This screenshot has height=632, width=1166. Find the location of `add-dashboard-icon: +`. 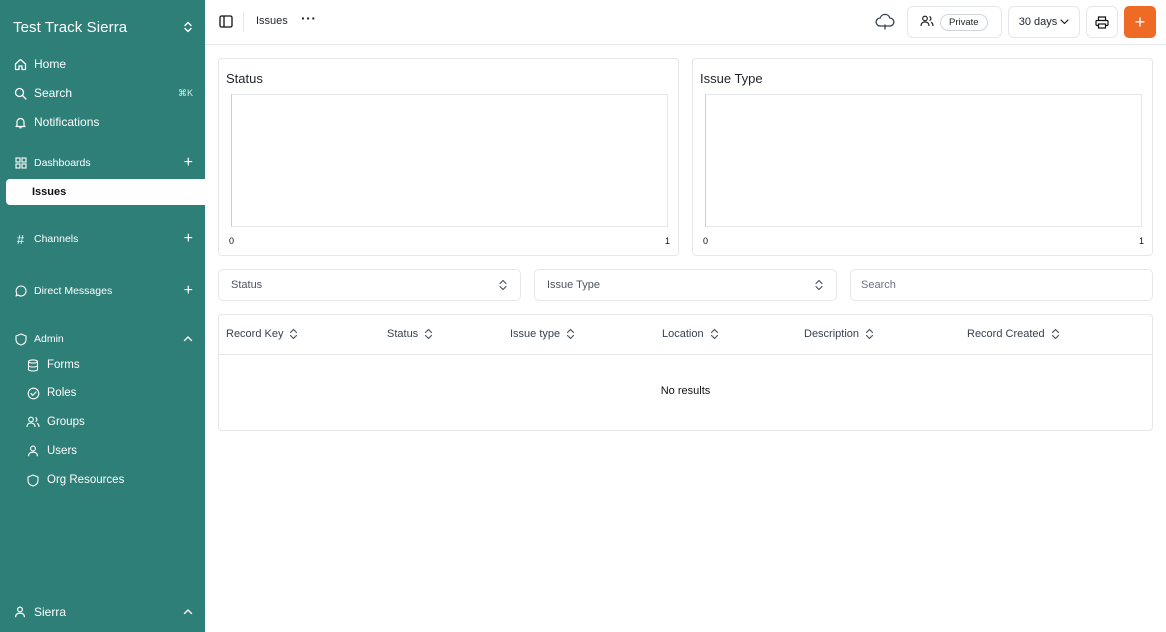

add-dashboard-icon: + is located at coordinates (188, 163).